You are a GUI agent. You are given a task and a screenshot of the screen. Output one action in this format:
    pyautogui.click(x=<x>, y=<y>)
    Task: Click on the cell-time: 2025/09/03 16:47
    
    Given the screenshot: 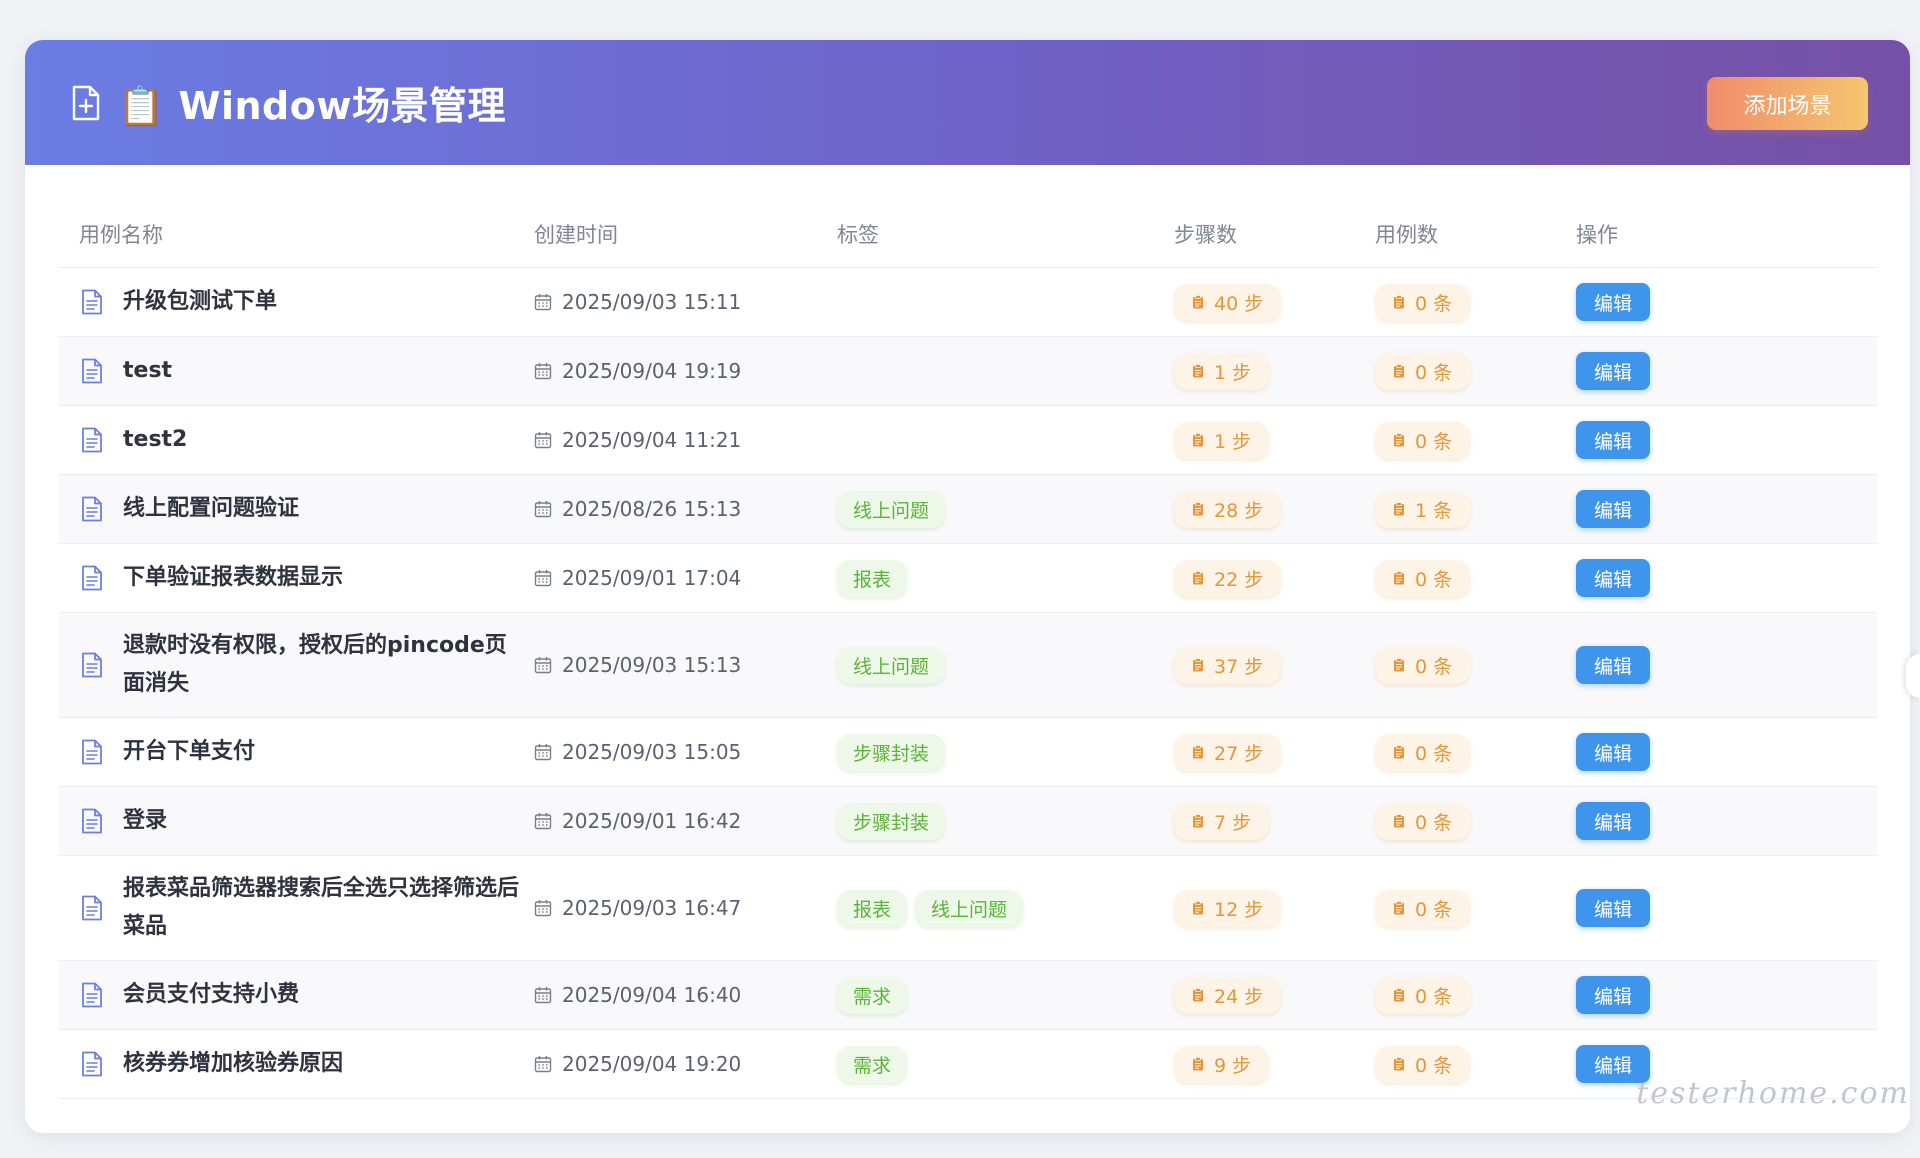 What is the action you would take?
    pyautogui.click(x=685, y=908)
    